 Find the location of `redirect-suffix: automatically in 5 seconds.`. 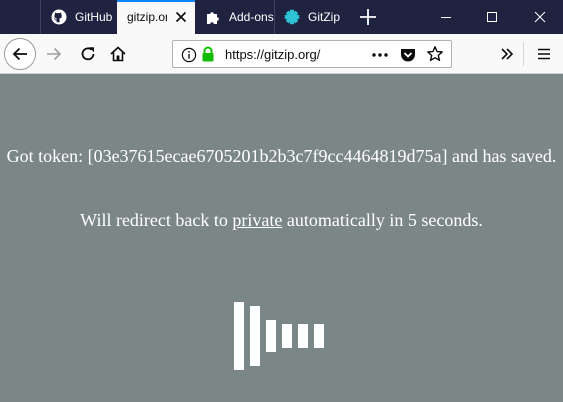

redirect-suffix: automatically in 5 seconds. is located at coordinates (382, 220).